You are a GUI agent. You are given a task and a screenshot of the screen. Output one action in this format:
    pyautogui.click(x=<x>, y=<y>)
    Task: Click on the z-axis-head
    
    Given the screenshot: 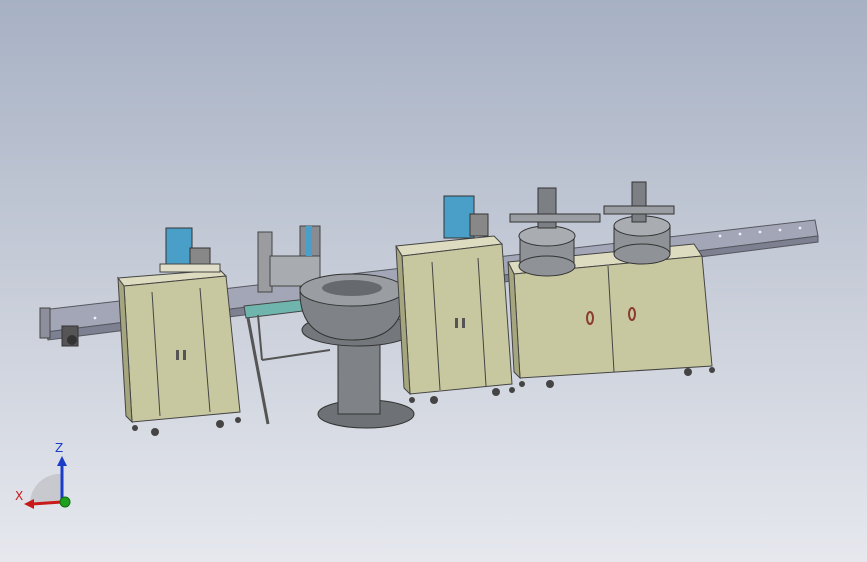 What is the action you would take?
    pyautogui.click(x=62, y=461)
    